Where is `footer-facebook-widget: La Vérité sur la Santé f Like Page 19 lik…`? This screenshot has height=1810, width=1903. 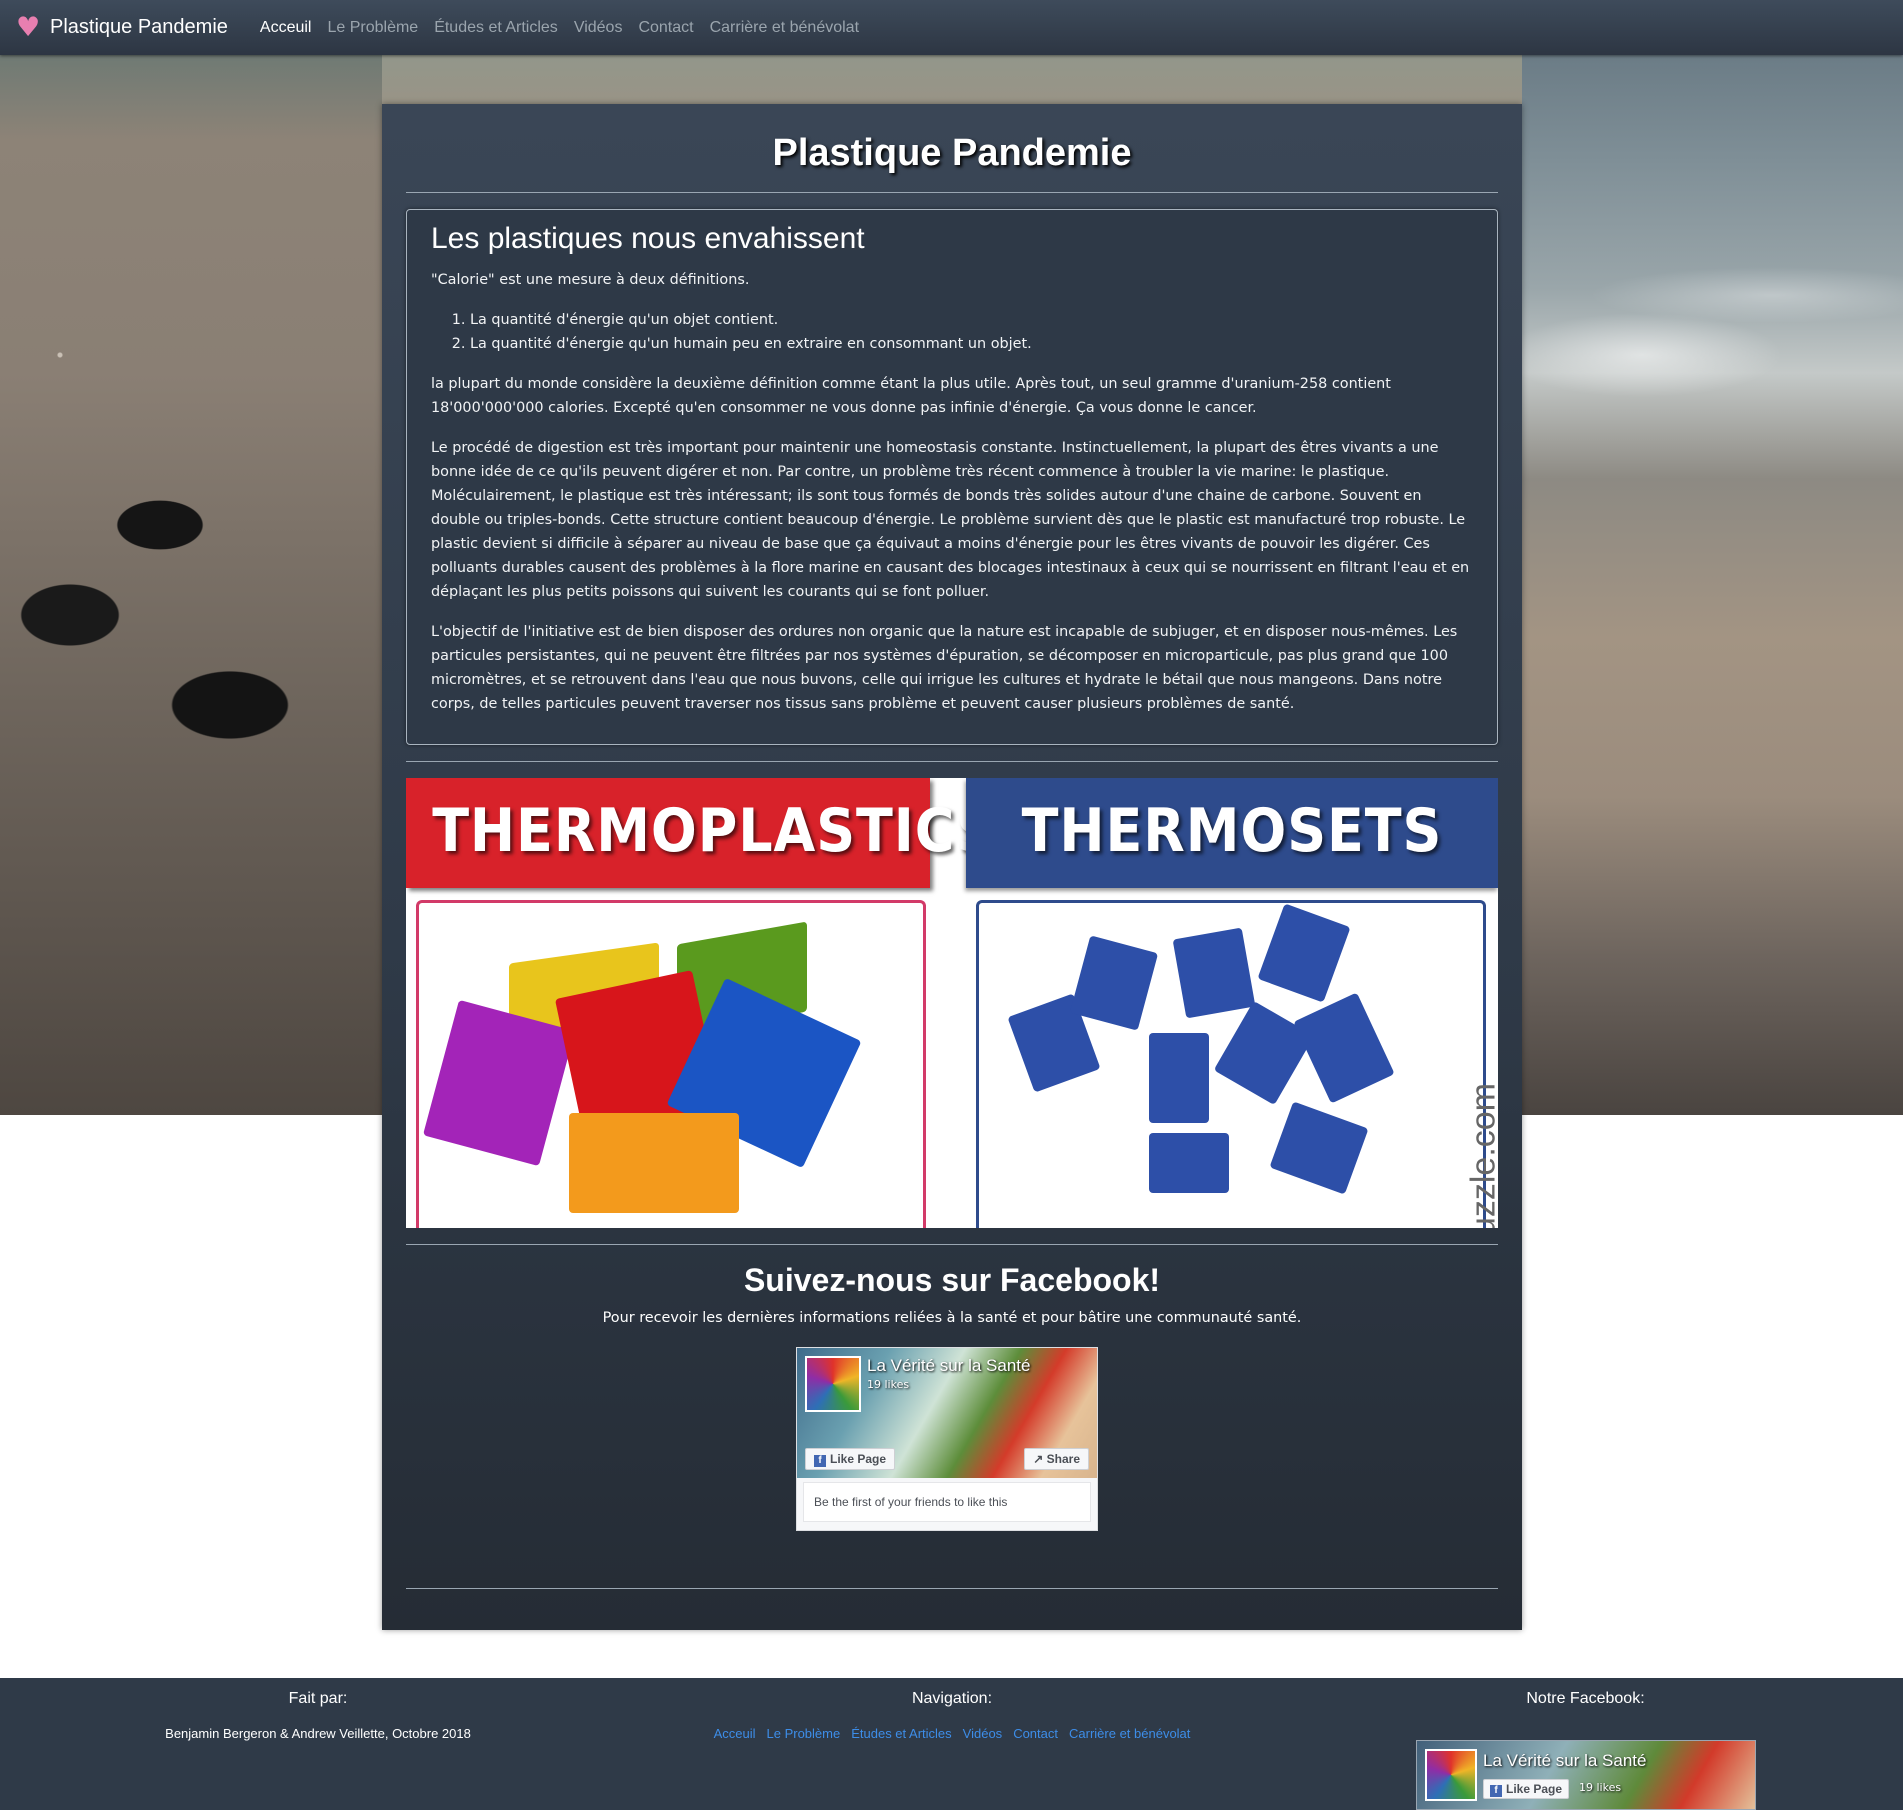
footer-facebook-widget: La Vérité sur la Santé f Like Page 19 lik… is located at coordinates (1586, 1775).